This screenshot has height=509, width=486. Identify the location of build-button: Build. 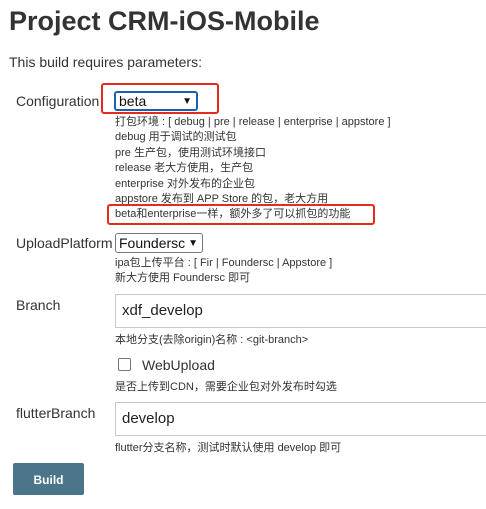
(48, 479).